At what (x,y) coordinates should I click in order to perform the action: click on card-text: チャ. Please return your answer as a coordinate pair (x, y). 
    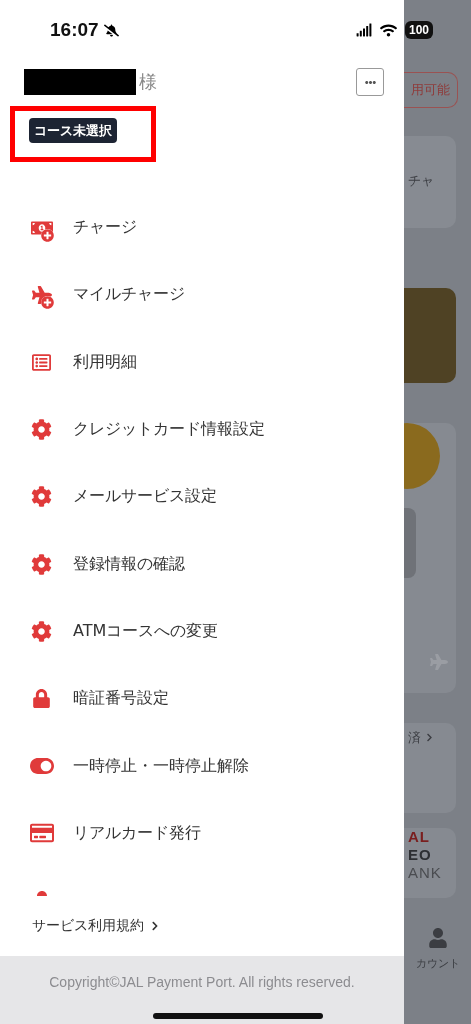
    Looking at the image, I should click on (421, 181).